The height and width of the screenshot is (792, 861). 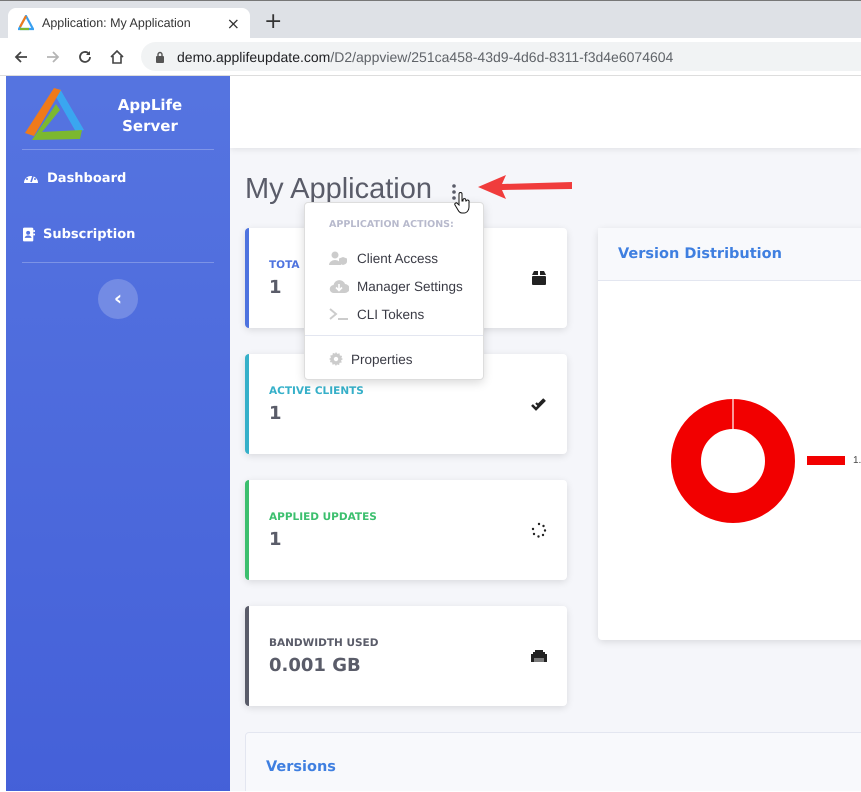 I want to click on stat-label: ACTIVE CLIENTS, so click(x=316, y=390).